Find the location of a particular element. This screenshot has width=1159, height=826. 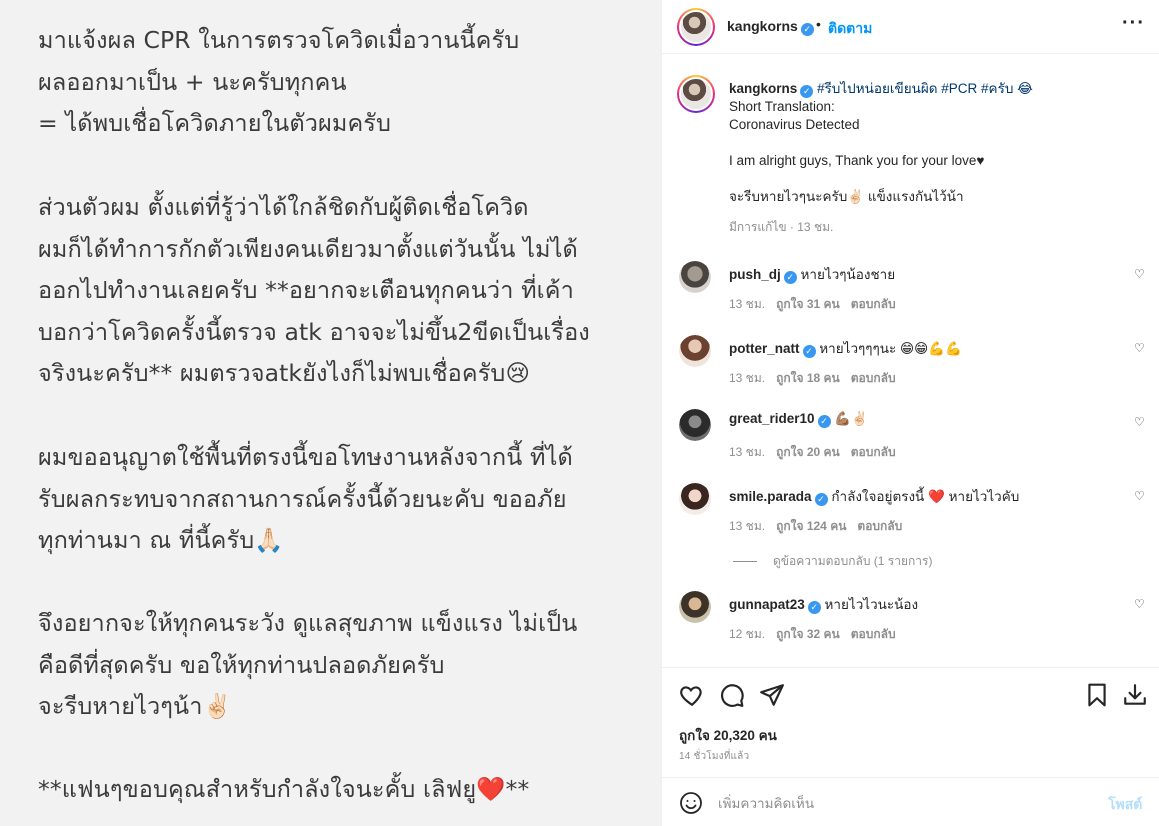

comment-icon is located at coordinates (732, 695).